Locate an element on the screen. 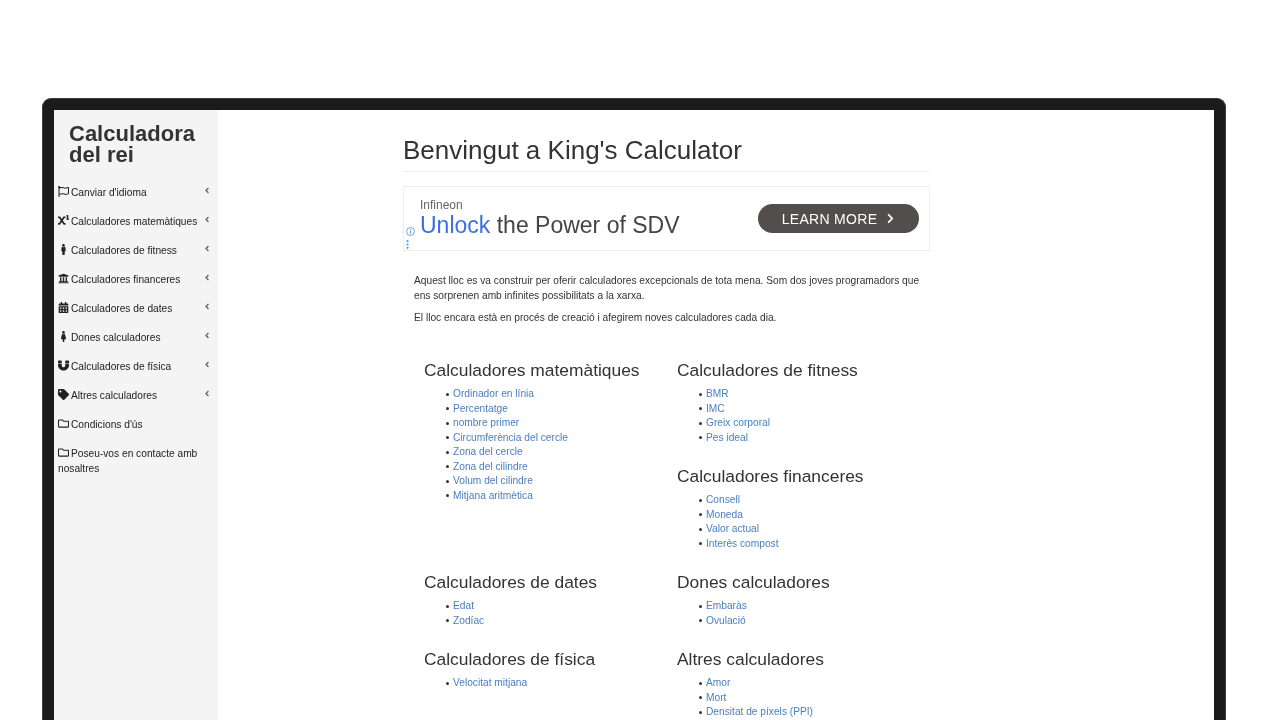  bank-icon is located at coordinates (63, 278).